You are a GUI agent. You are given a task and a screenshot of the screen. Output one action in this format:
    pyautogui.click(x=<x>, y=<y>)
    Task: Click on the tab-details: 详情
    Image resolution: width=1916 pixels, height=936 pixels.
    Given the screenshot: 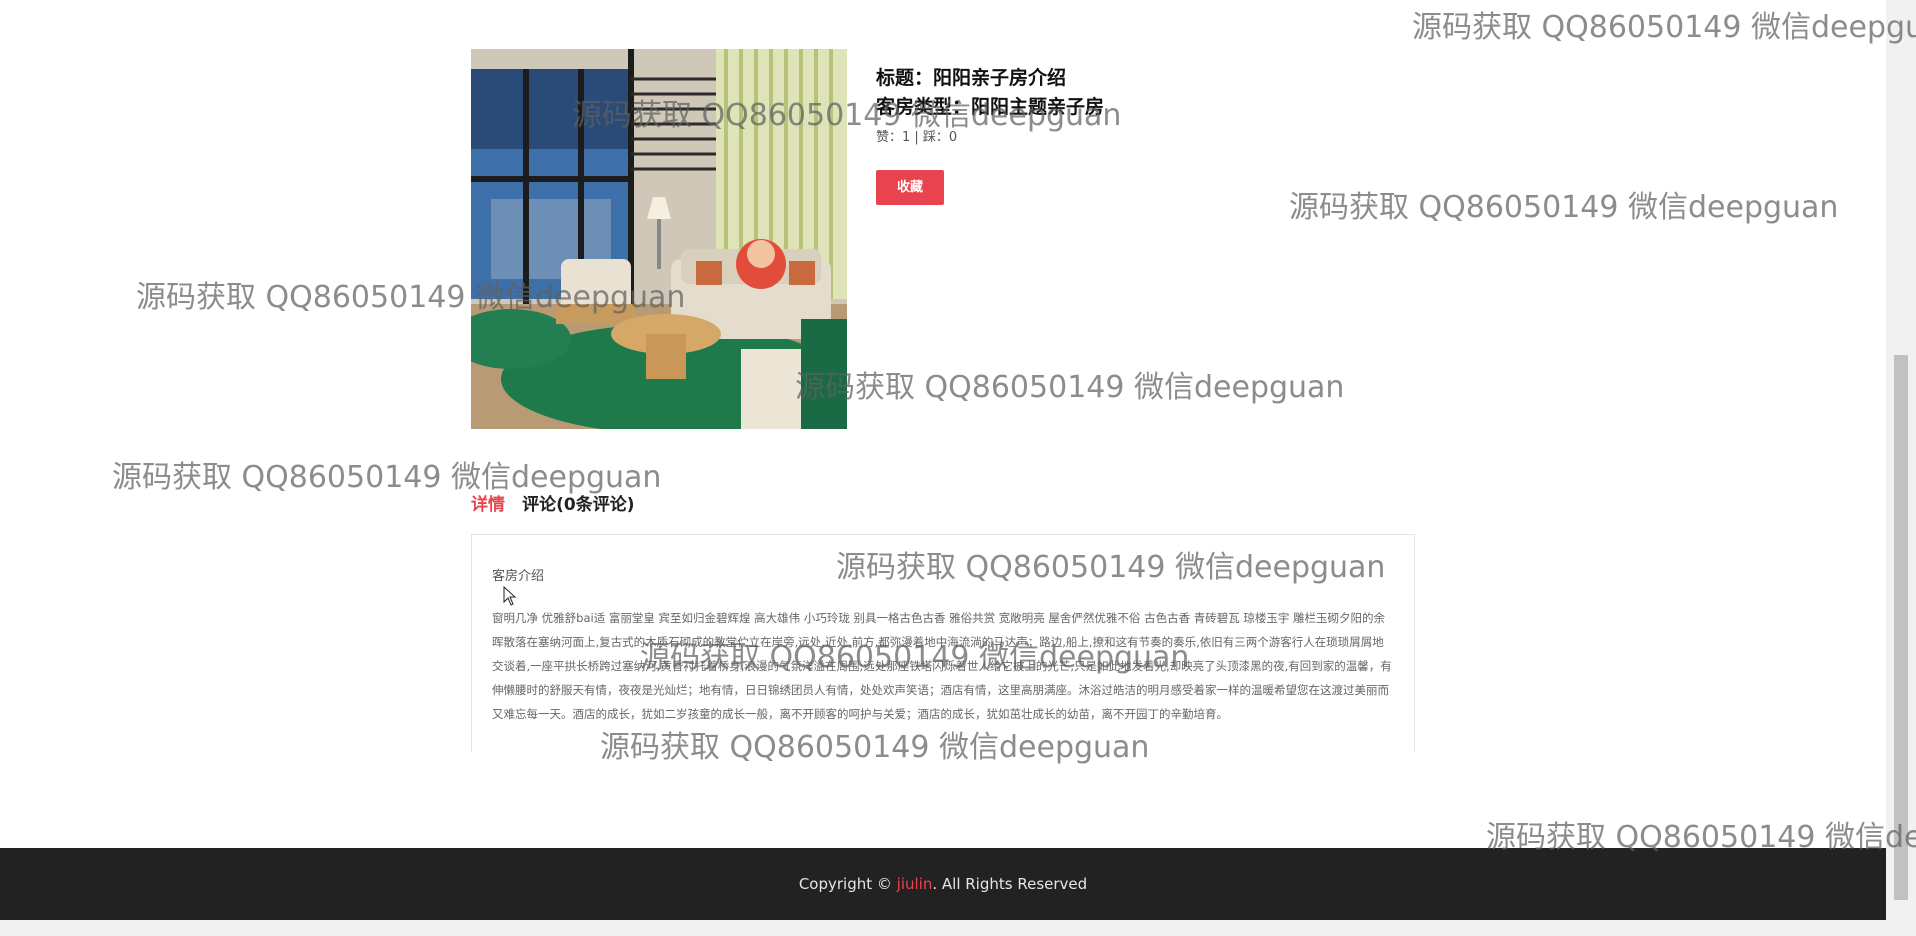 What is the action you would take?
    pyautogui.click(x=488, y=502)
    